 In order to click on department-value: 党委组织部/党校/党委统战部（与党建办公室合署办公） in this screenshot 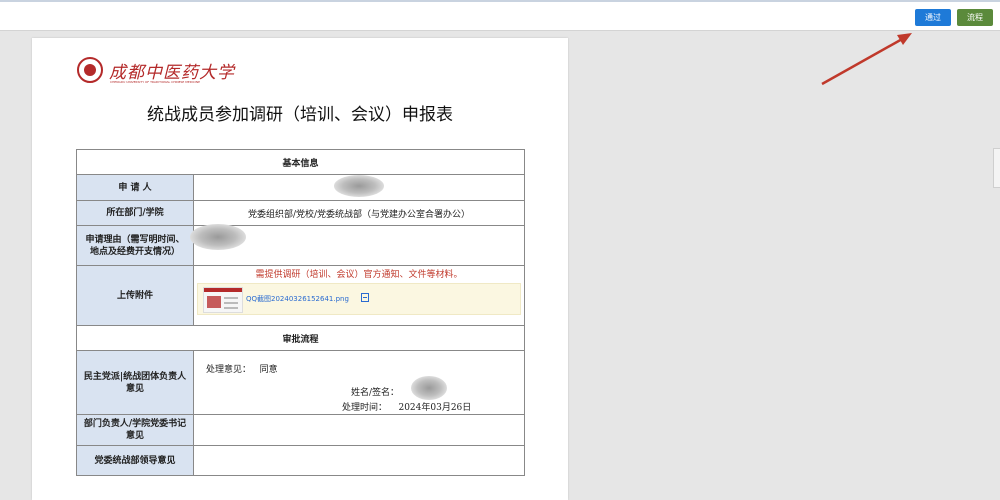, I will do `click(359, 213)`.